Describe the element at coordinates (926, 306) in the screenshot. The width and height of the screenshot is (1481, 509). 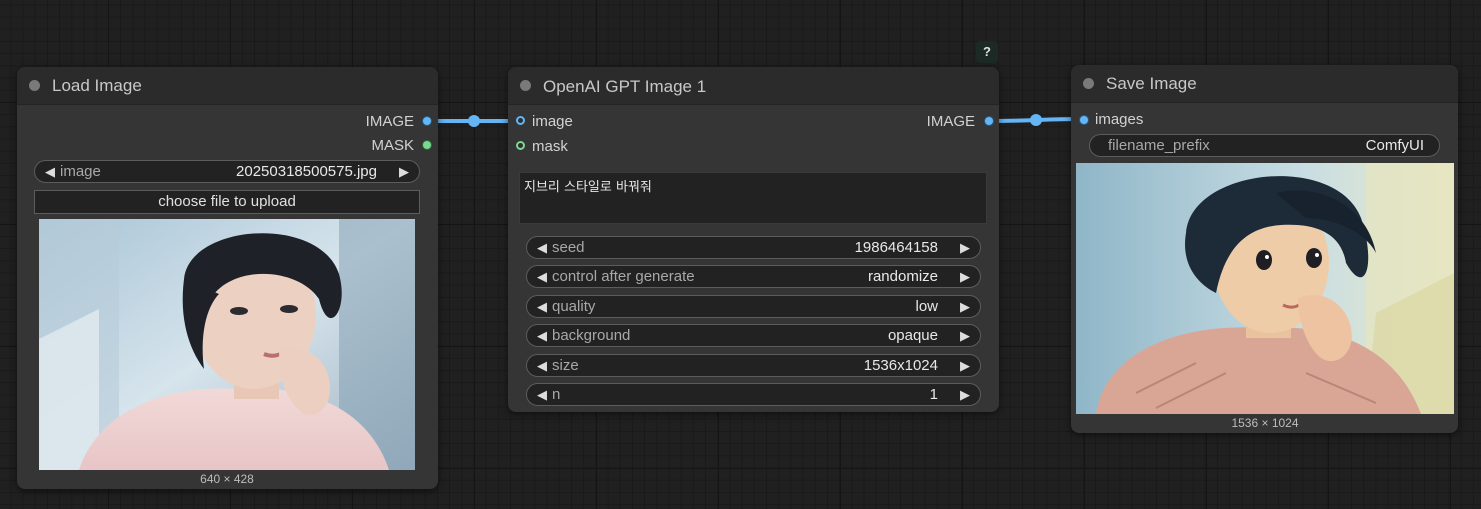
I see `widget-value: low` at that location.